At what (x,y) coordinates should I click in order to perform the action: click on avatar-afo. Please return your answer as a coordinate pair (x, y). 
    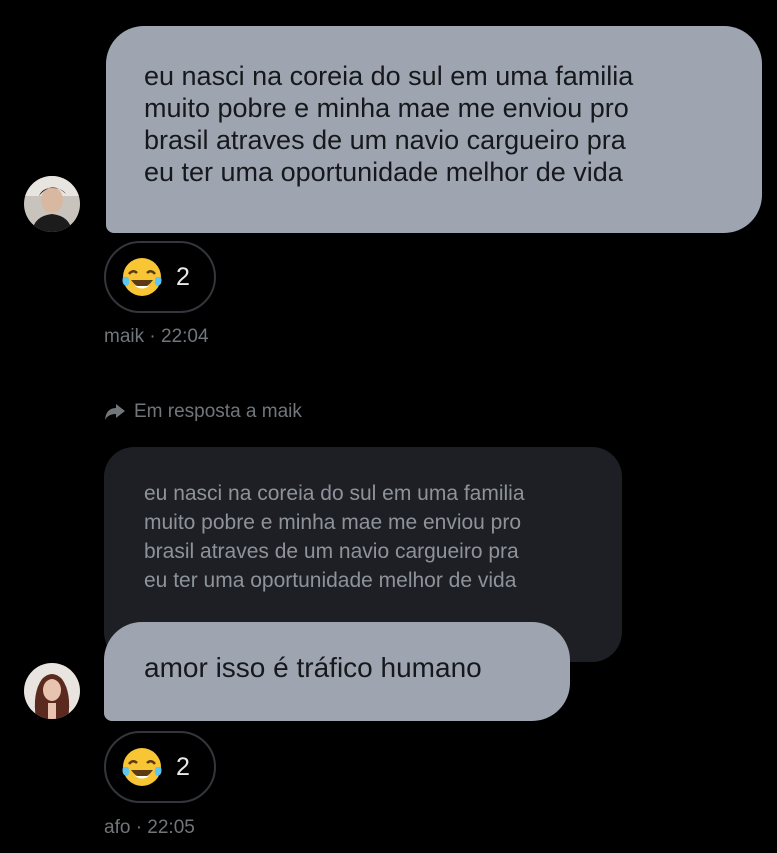
    Looking at the image, I should click on (52, 691).